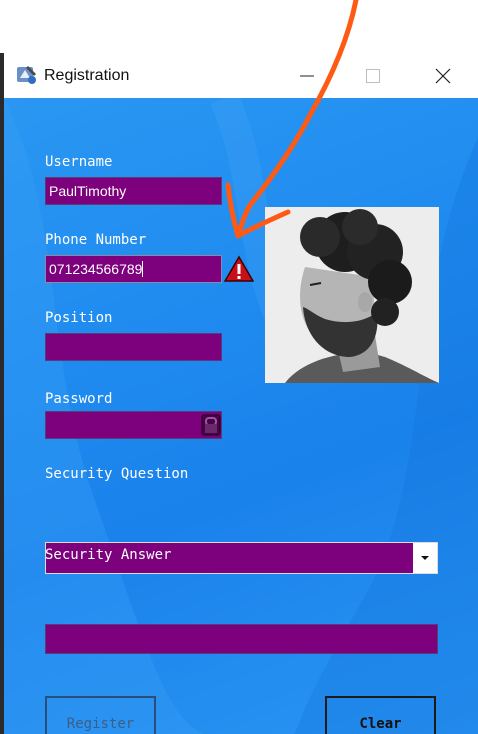 This screenshot has width=478, height=734. Describe the element at coordinates (79, 162) in the screenshot. I see `username-label: Username` at that location.